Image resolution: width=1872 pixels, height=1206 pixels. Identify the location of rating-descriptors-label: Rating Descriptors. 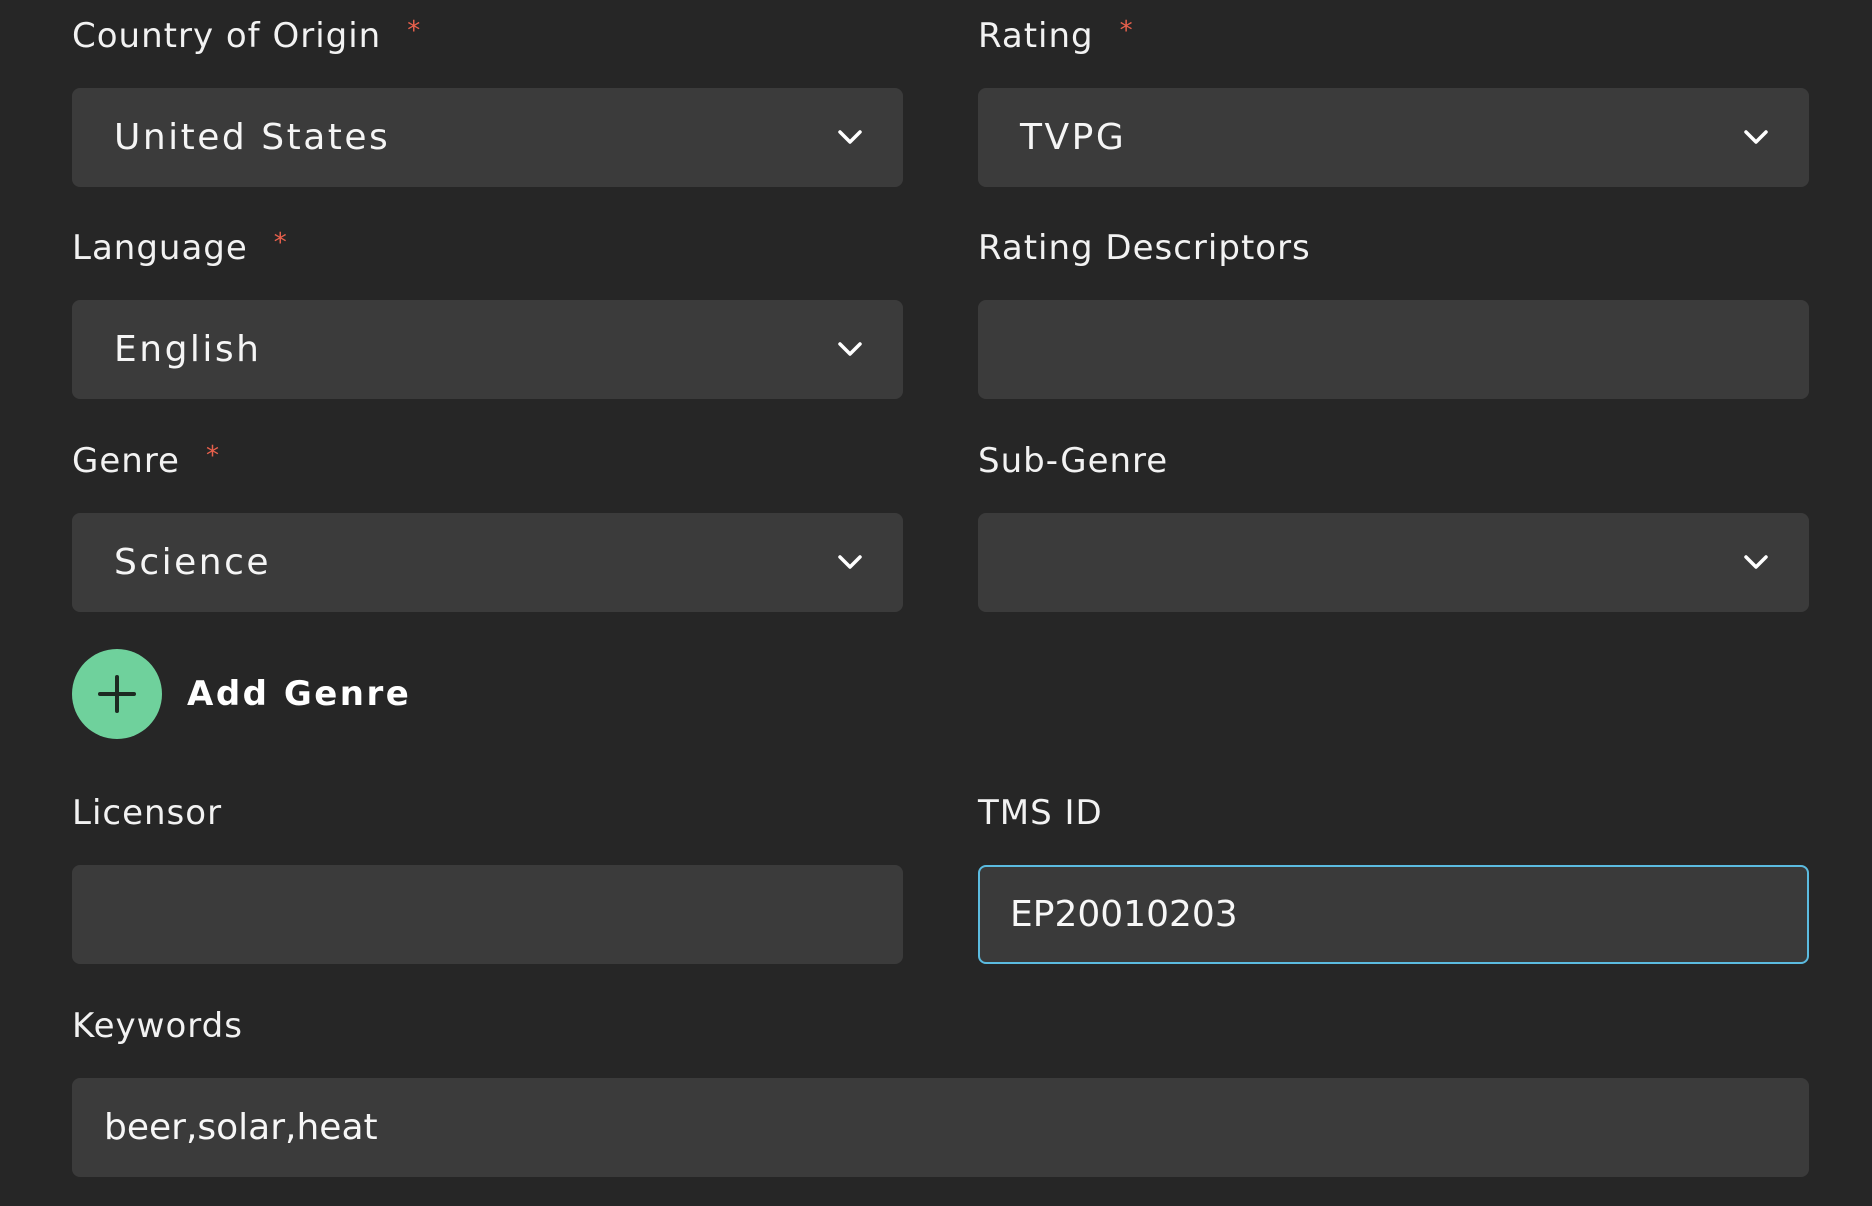
(1144, 248).